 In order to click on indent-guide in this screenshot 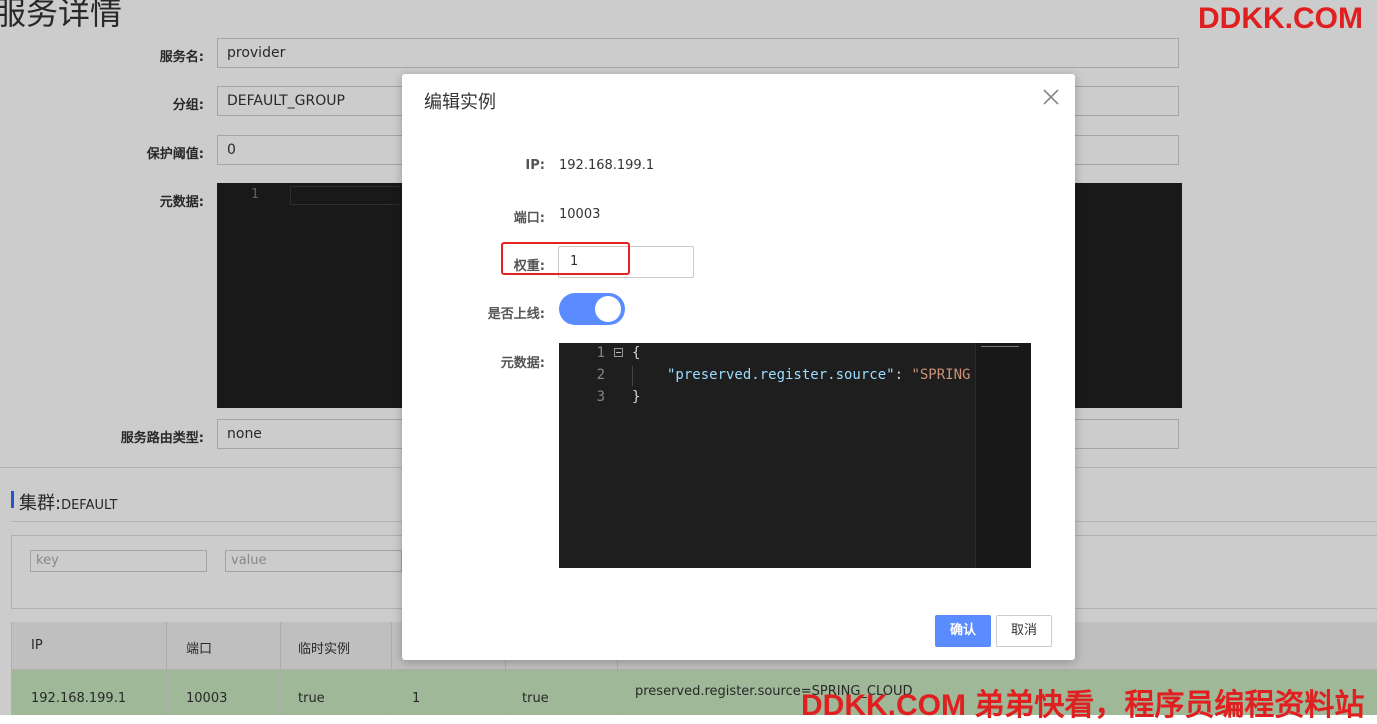, I will do `click(632, 376)`.